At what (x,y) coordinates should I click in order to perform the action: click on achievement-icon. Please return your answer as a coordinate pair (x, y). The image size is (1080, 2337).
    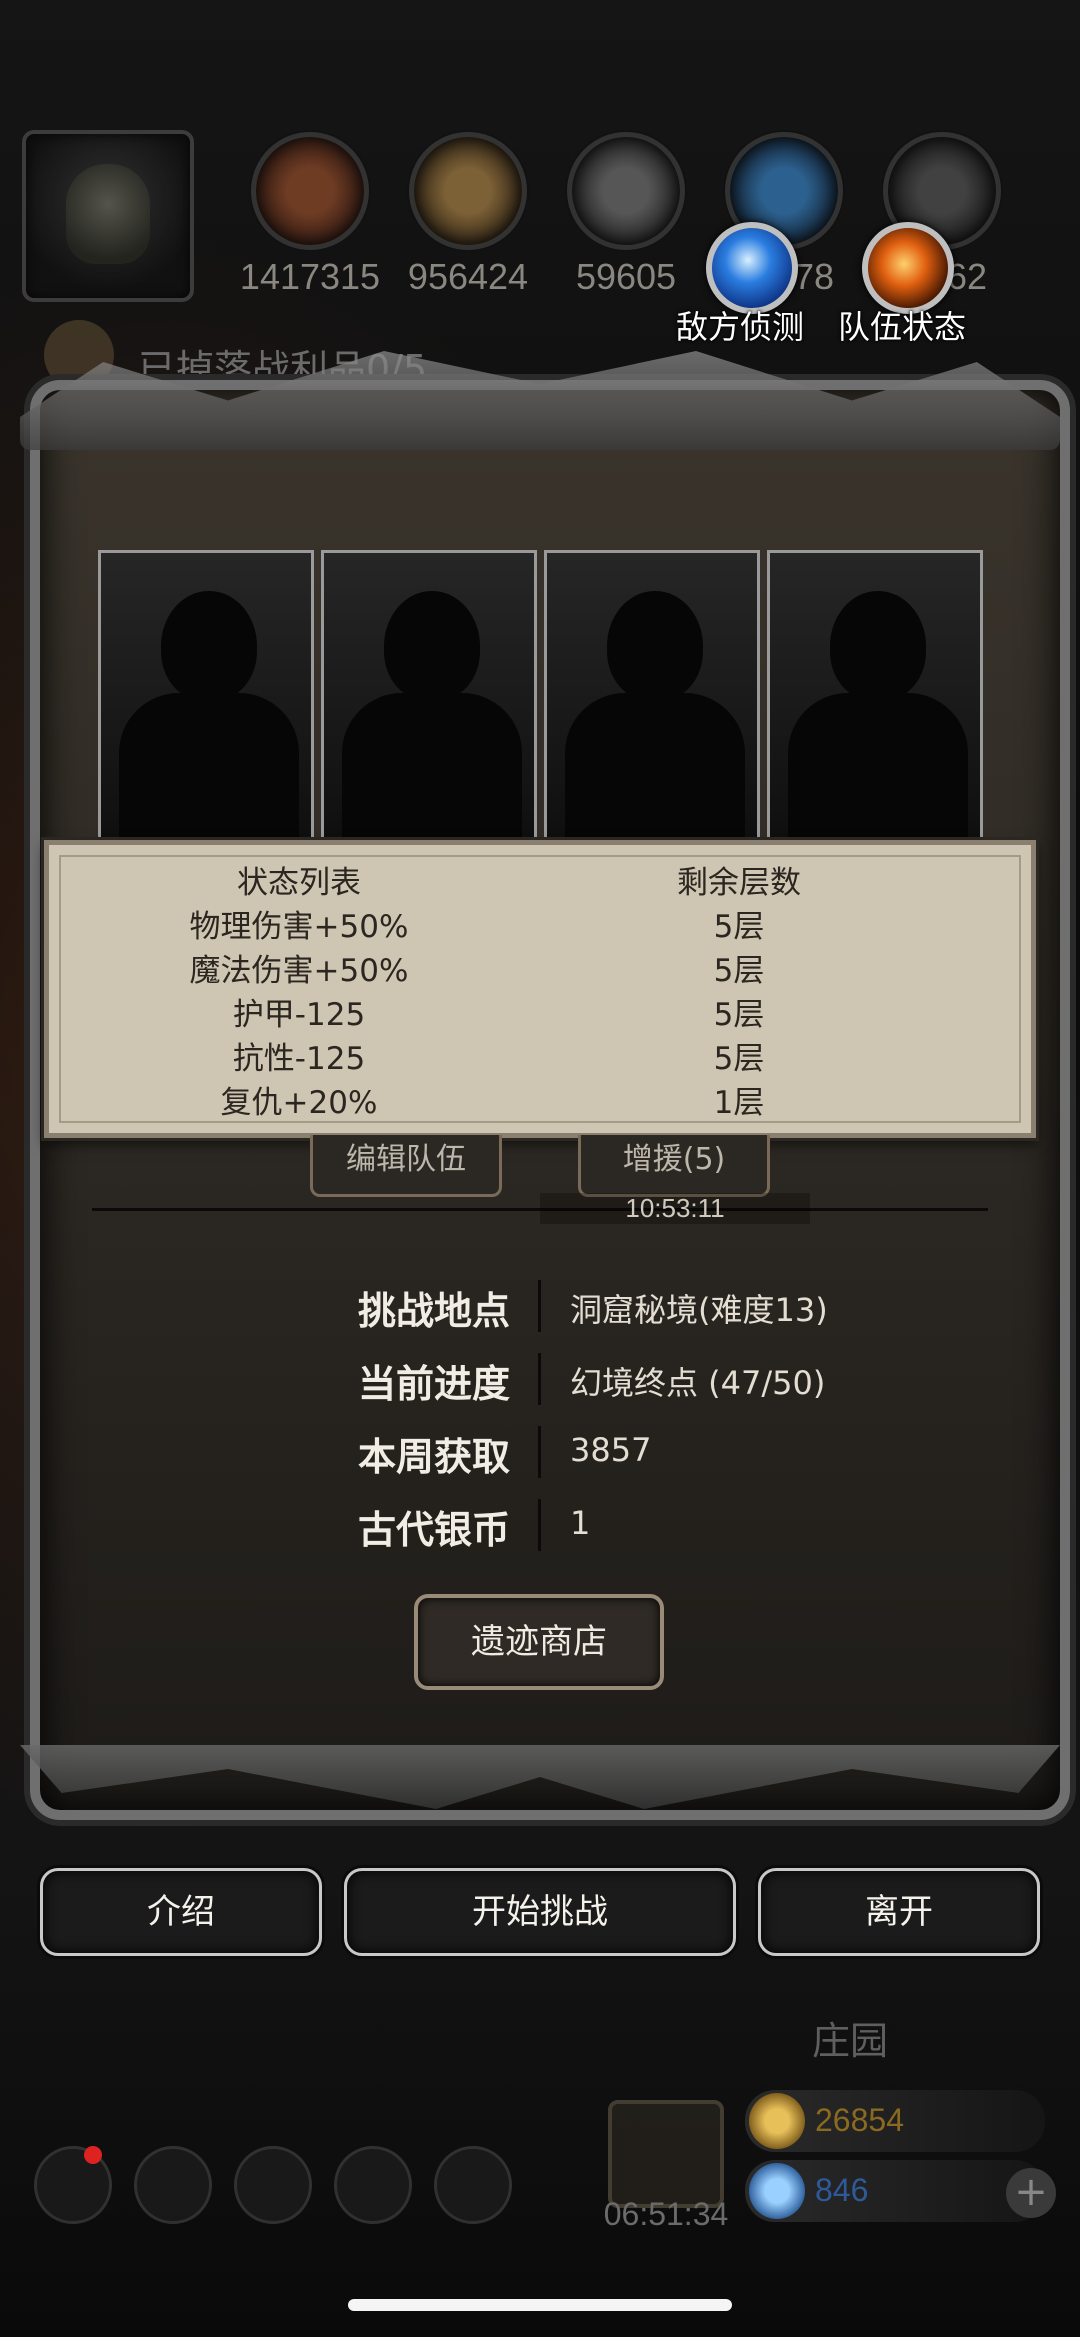
    Looking at the image, I should click on (173, 2185).